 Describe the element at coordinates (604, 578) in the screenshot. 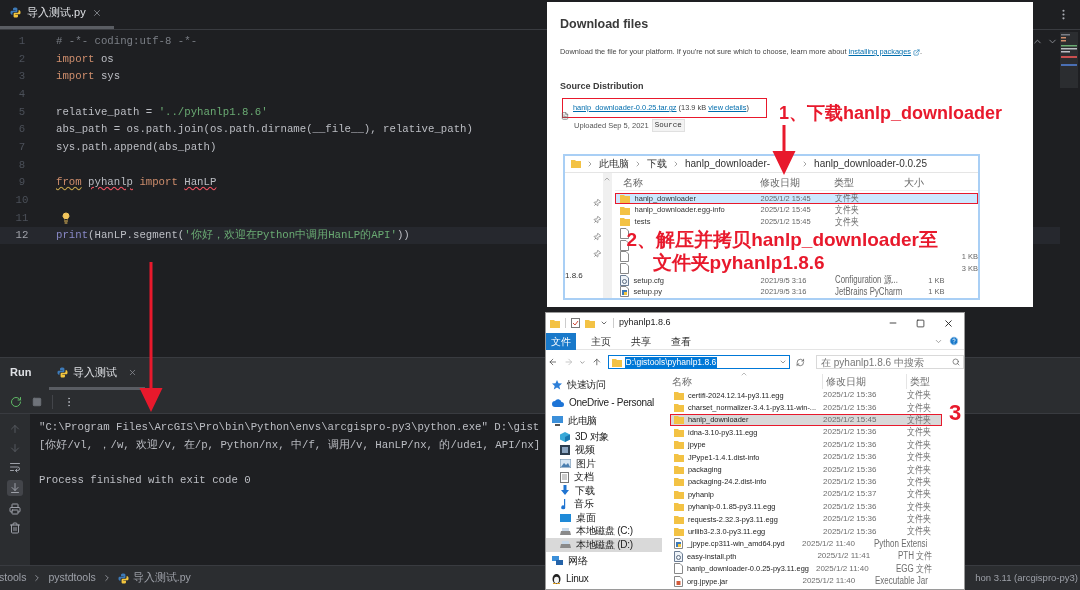

I see `navigation-item: Linux` at that location.